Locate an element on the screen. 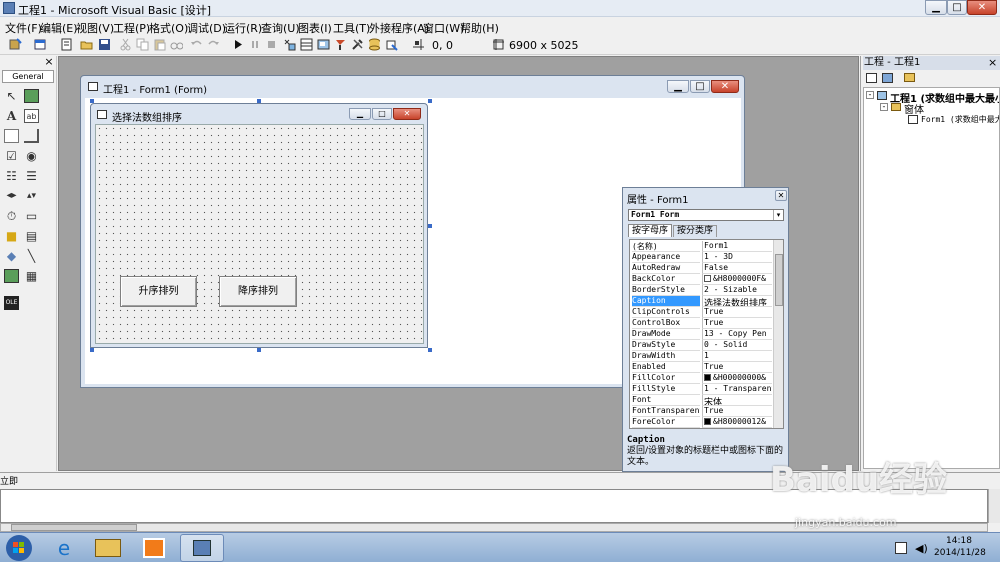  cut-icon is located at coordinates (125, 44).